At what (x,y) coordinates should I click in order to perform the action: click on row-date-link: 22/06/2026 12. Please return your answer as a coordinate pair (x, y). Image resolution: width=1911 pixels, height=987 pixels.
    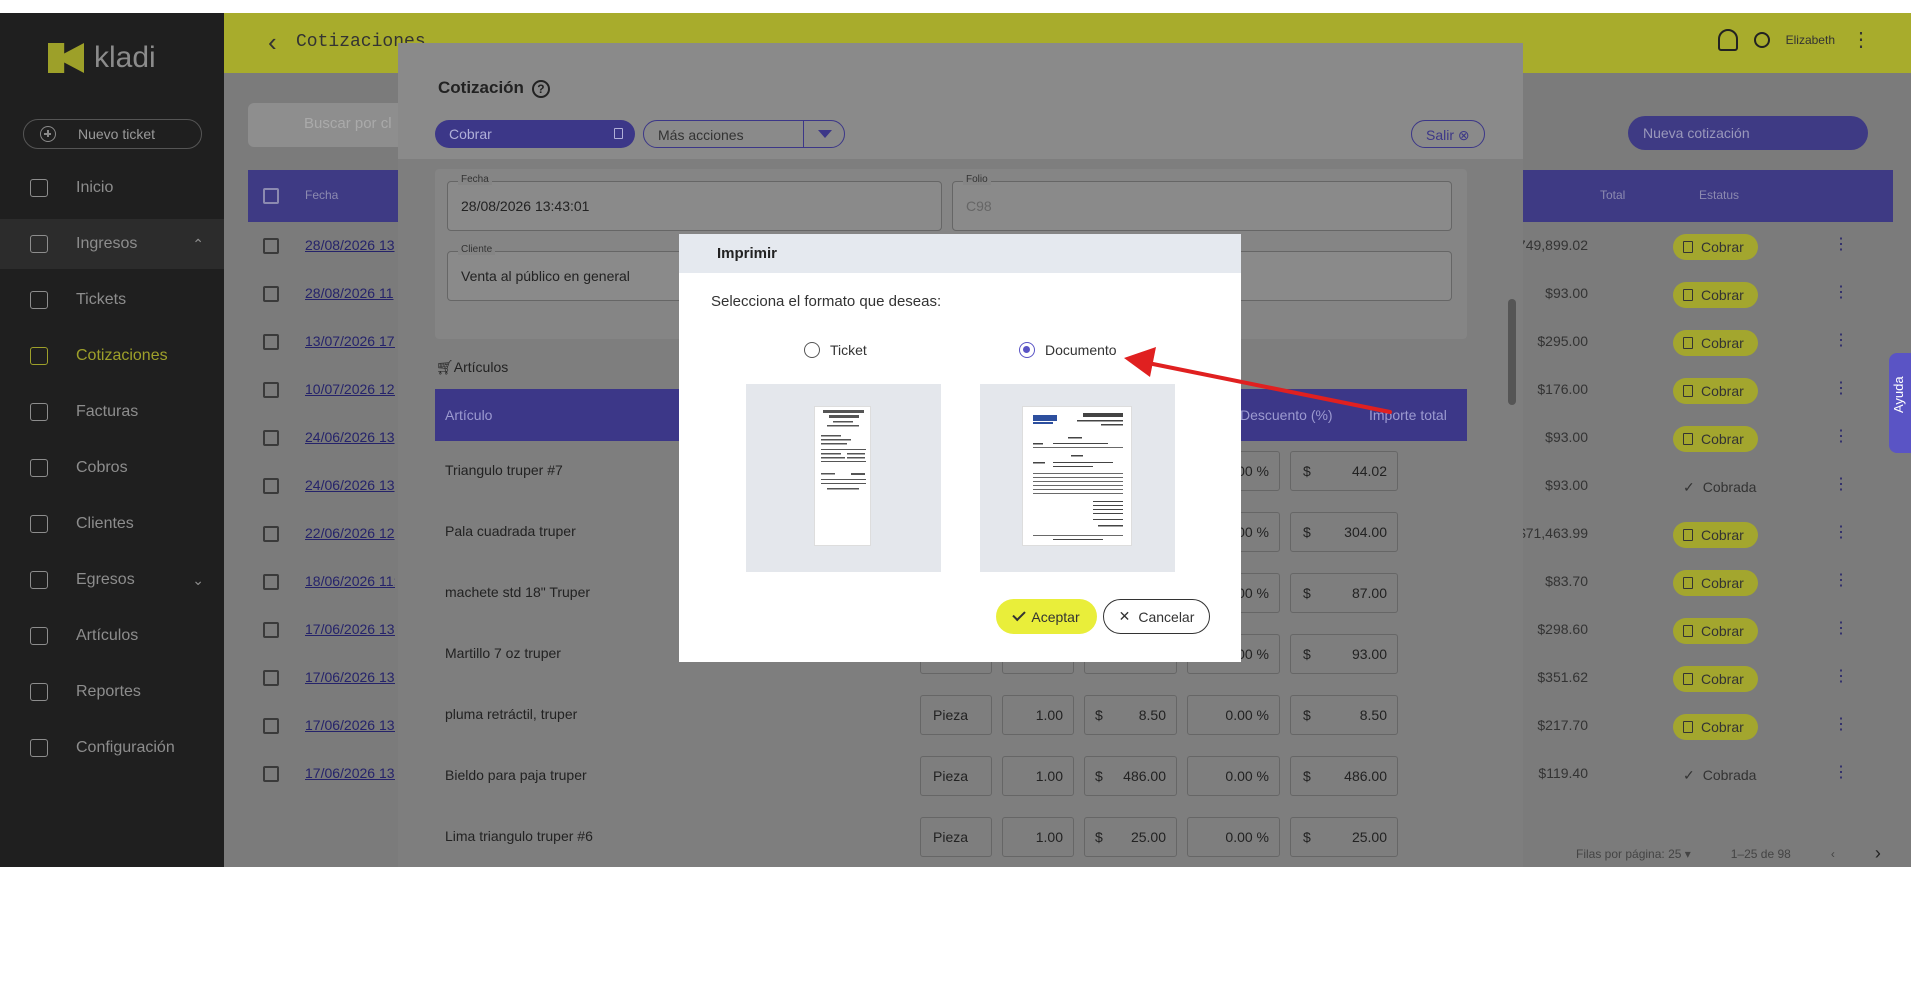
    Looking at the image, I should click on (350, 533).